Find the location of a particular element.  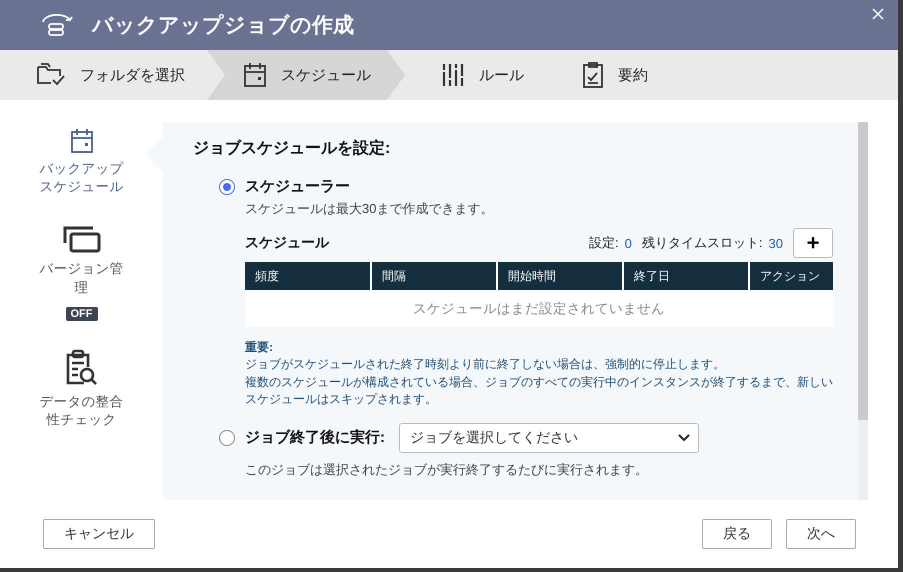

wizard-step: フォルダを選択 is located at coordinates (103, 75).